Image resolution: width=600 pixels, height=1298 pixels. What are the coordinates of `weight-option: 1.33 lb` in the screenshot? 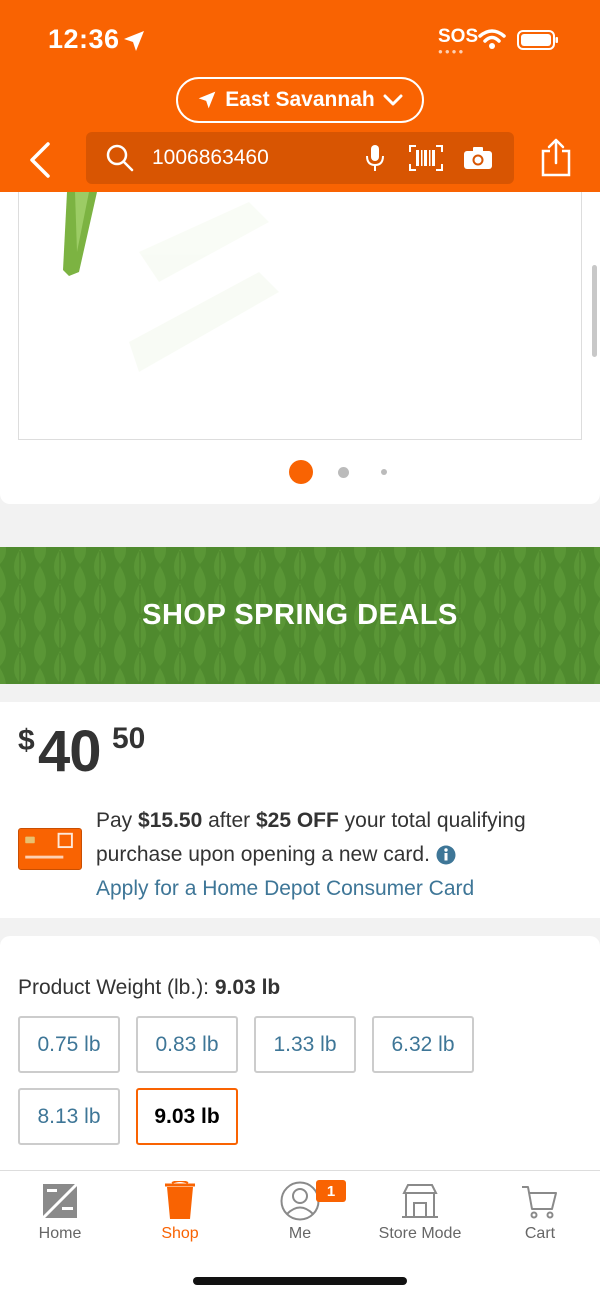 It's located at (305, 1044).